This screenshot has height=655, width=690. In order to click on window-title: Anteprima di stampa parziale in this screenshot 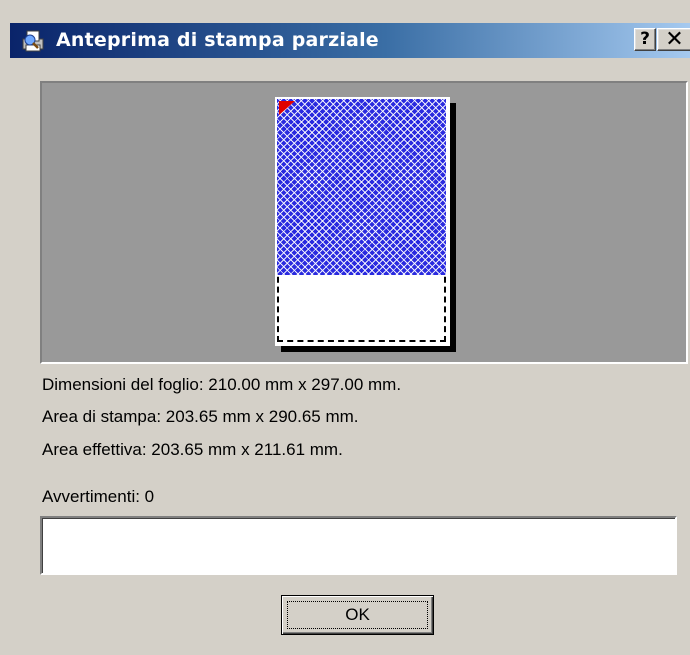, I will do `click(217, 40)`.